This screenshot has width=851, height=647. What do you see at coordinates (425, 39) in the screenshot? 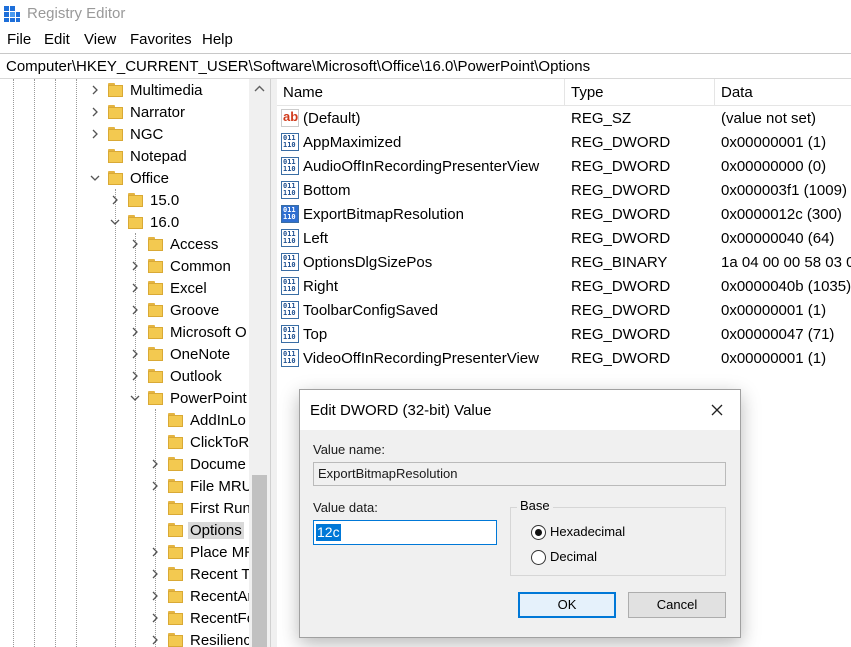
I see `menu-bar: File Edit View Favorites Help` at bounding box center [425, 39].